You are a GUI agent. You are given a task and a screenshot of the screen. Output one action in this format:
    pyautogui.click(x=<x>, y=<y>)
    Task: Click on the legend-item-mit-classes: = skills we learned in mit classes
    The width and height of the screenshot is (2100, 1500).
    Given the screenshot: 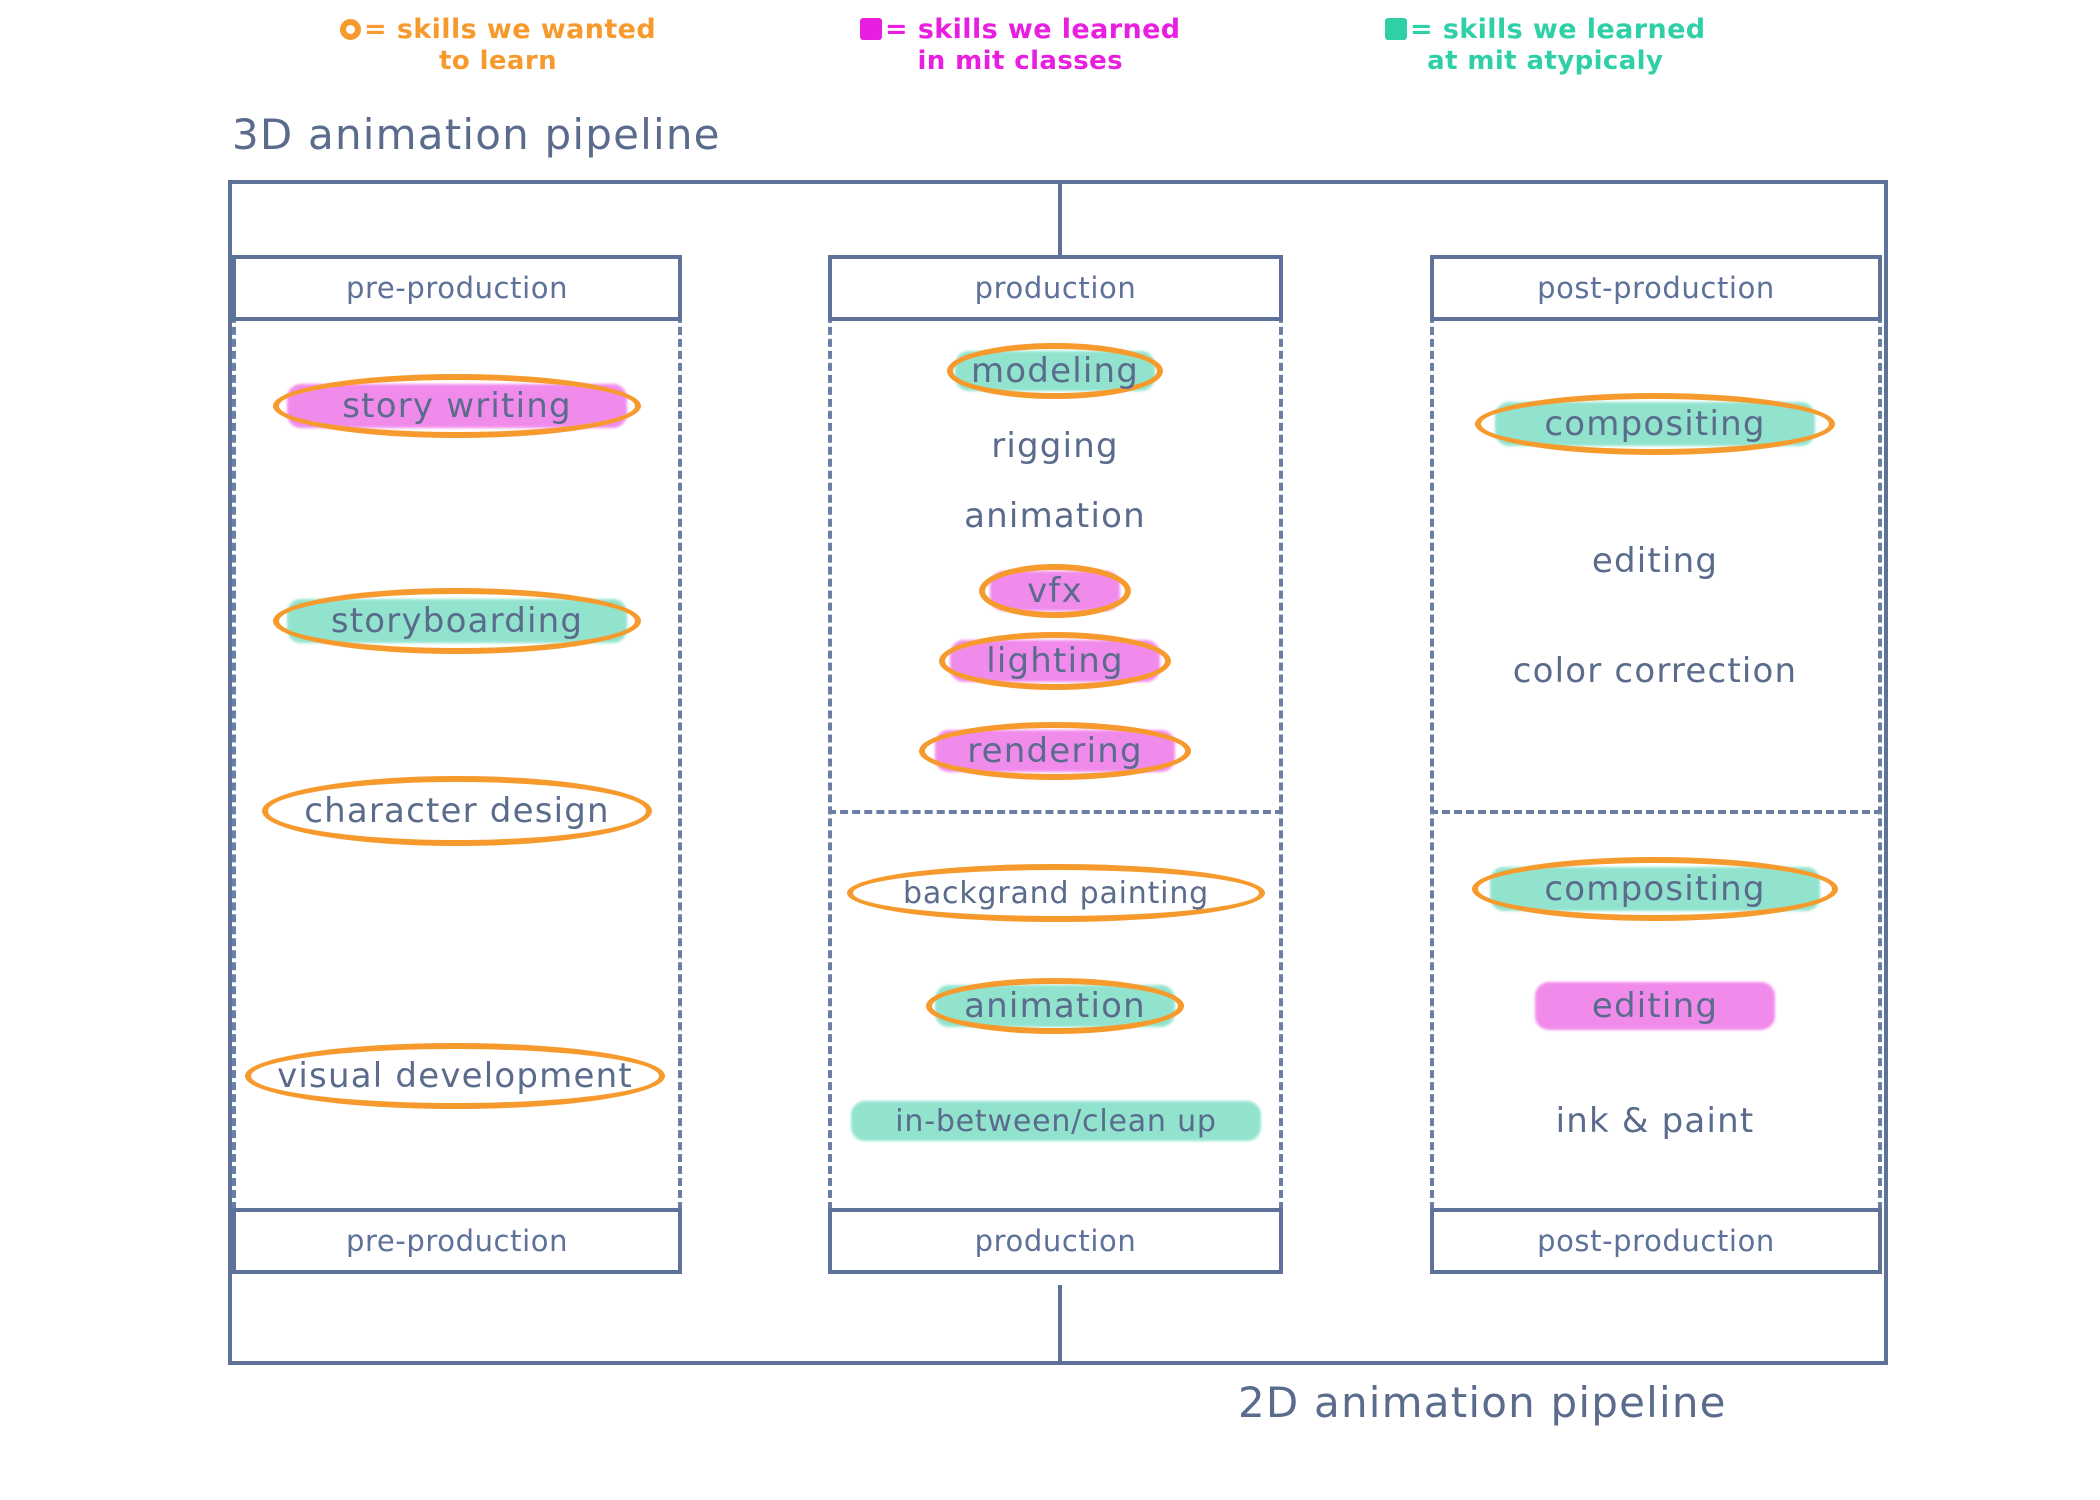 What is the action you would take?
    pyautogui.click(x=1020, y=45)
    